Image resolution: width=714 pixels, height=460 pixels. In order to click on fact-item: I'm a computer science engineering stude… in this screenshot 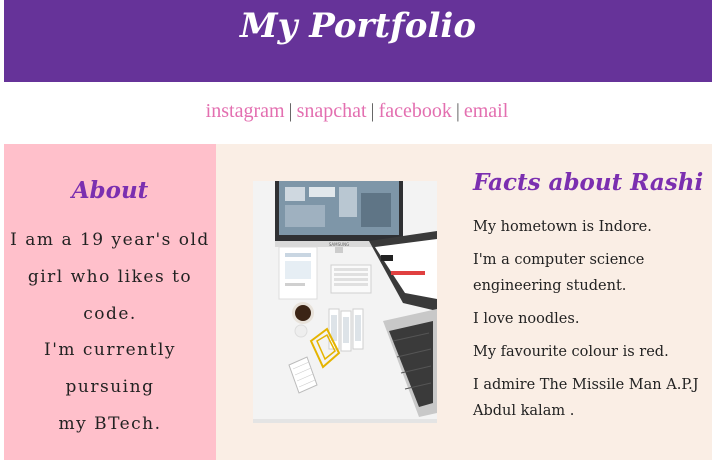, I will do `click(559, 273)`.